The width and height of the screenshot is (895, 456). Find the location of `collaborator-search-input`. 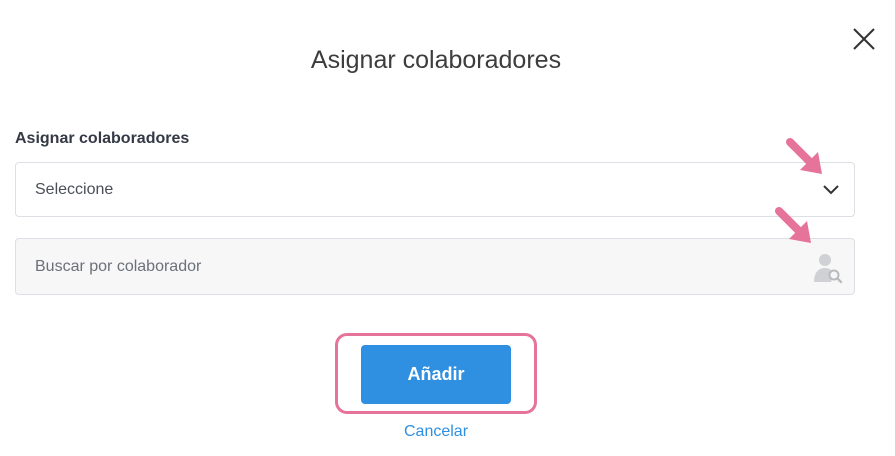

collaborator-search-input is located at coordinates (406, 266).